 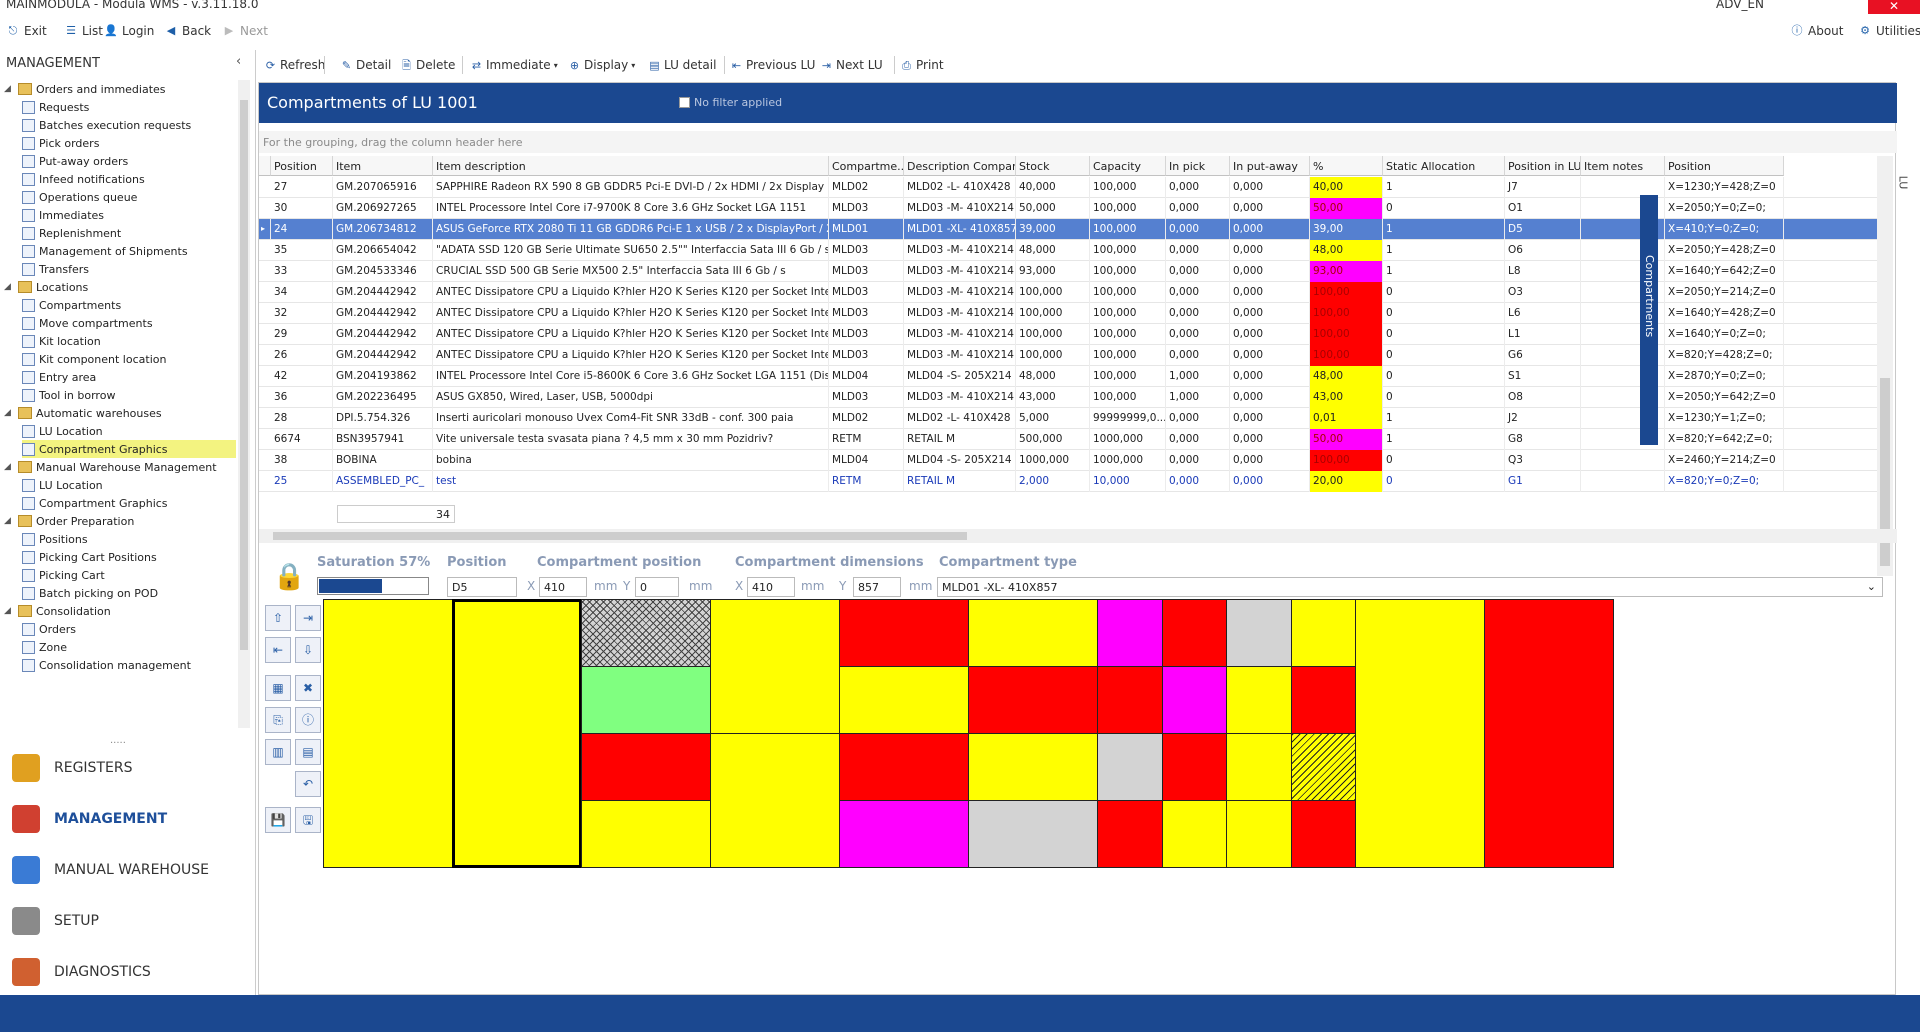 What do you see at coordinates (278, 618) in the screenshot?
I see `move-up-button: ⇧` at bounding box center [278, 618].